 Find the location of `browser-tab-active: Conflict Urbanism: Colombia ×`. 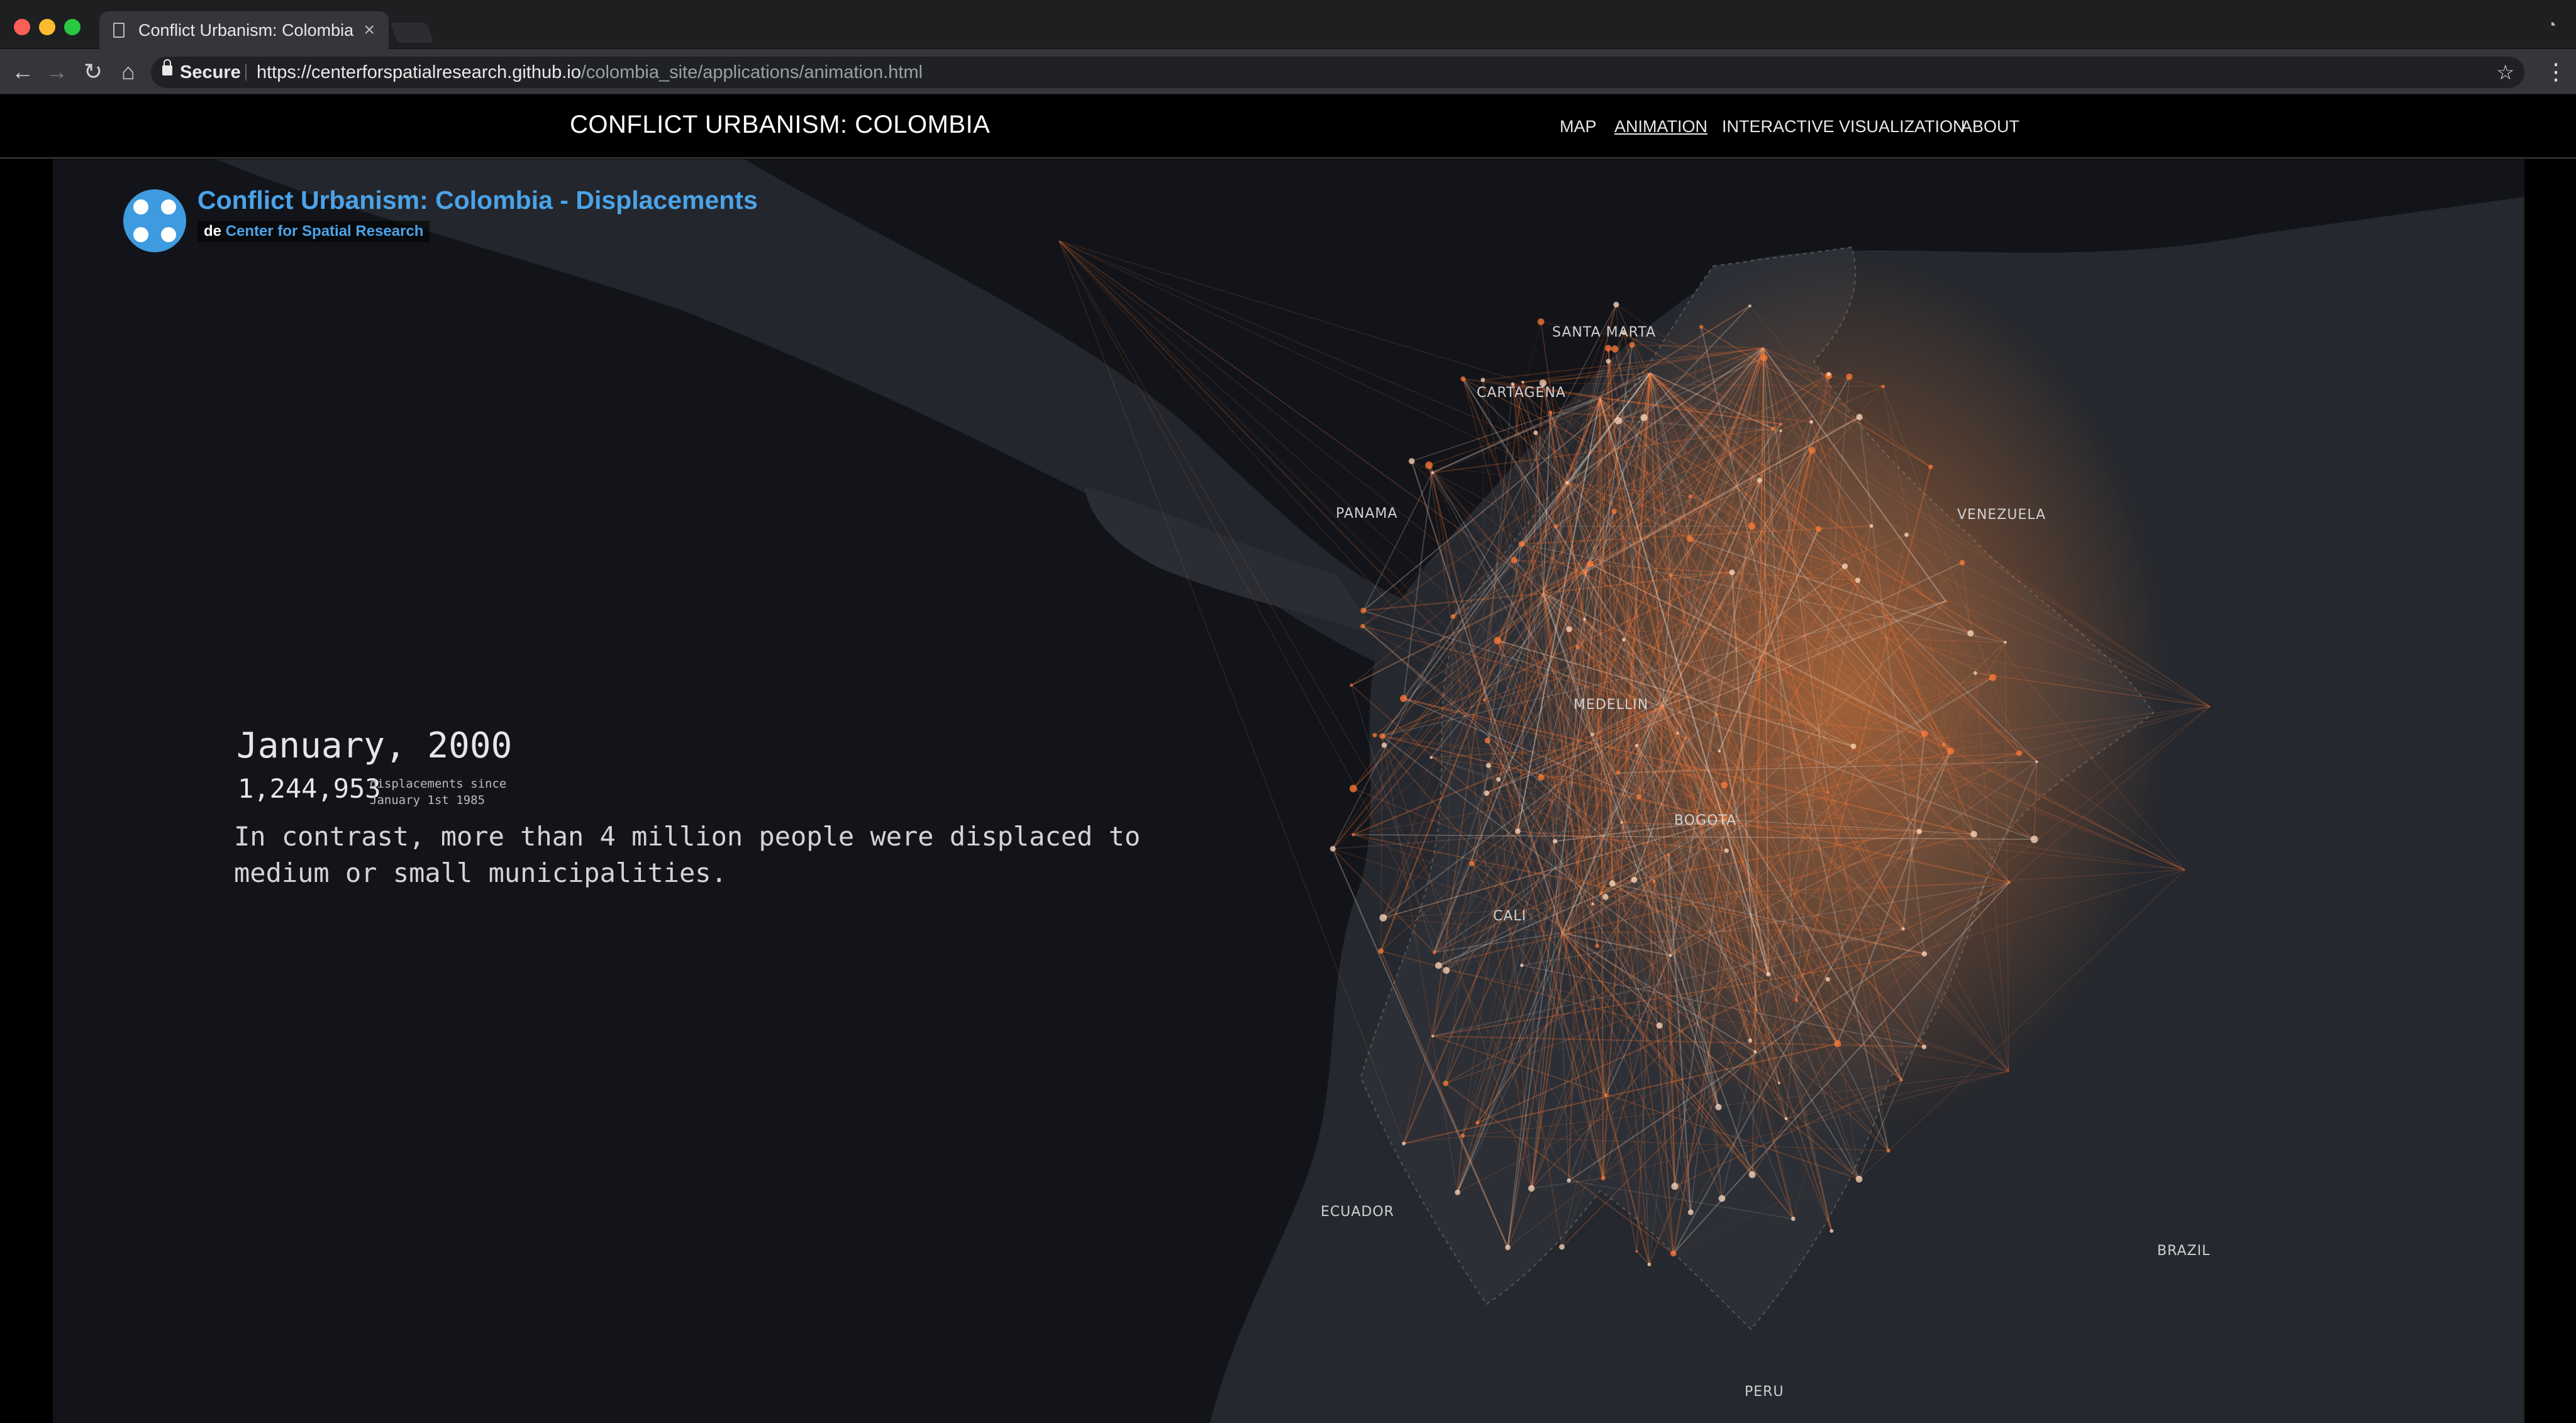

browser-tab-active: Conflict Urbanism: Colombia × is located at coordinates (244, 30).